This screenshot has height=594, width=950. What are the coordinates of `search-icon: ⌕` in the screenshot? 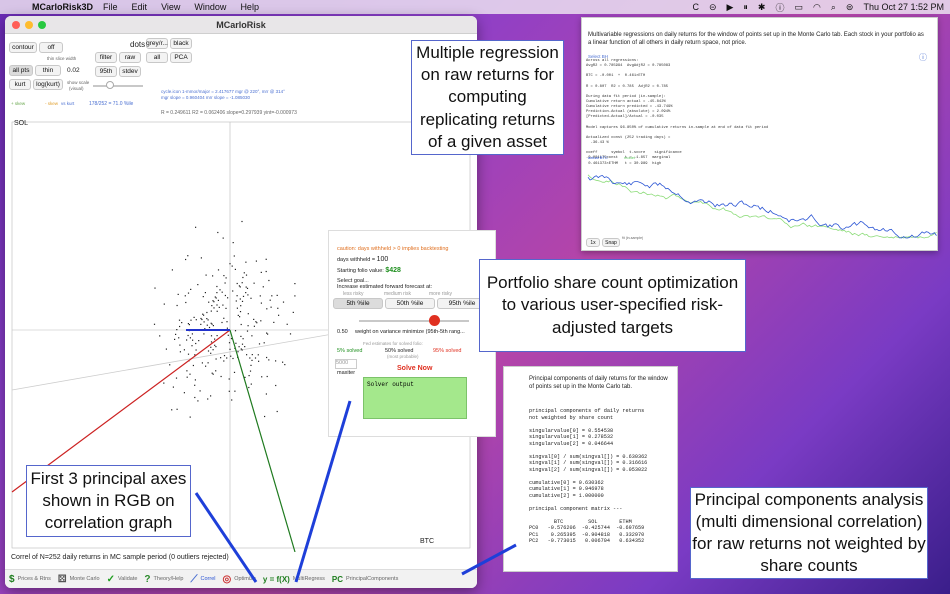 It's located at (833, 7).